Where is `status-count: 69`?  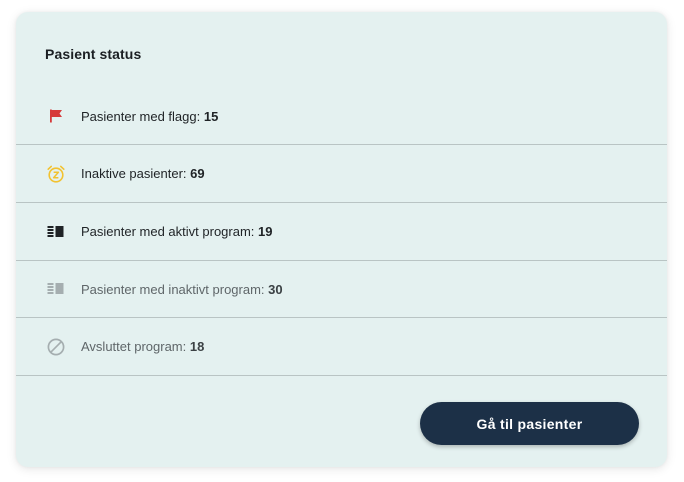 status-count: 69 is located at coordinates (197, 173).